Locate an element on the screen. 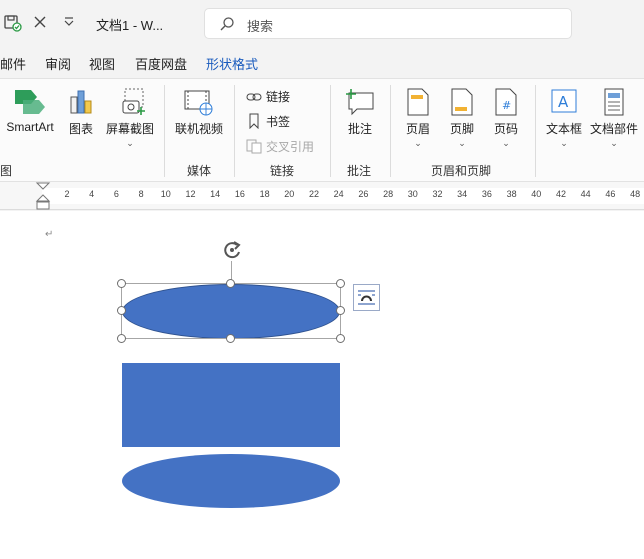  ruler-tick-label: 4 is located at coordinates (92, 194).